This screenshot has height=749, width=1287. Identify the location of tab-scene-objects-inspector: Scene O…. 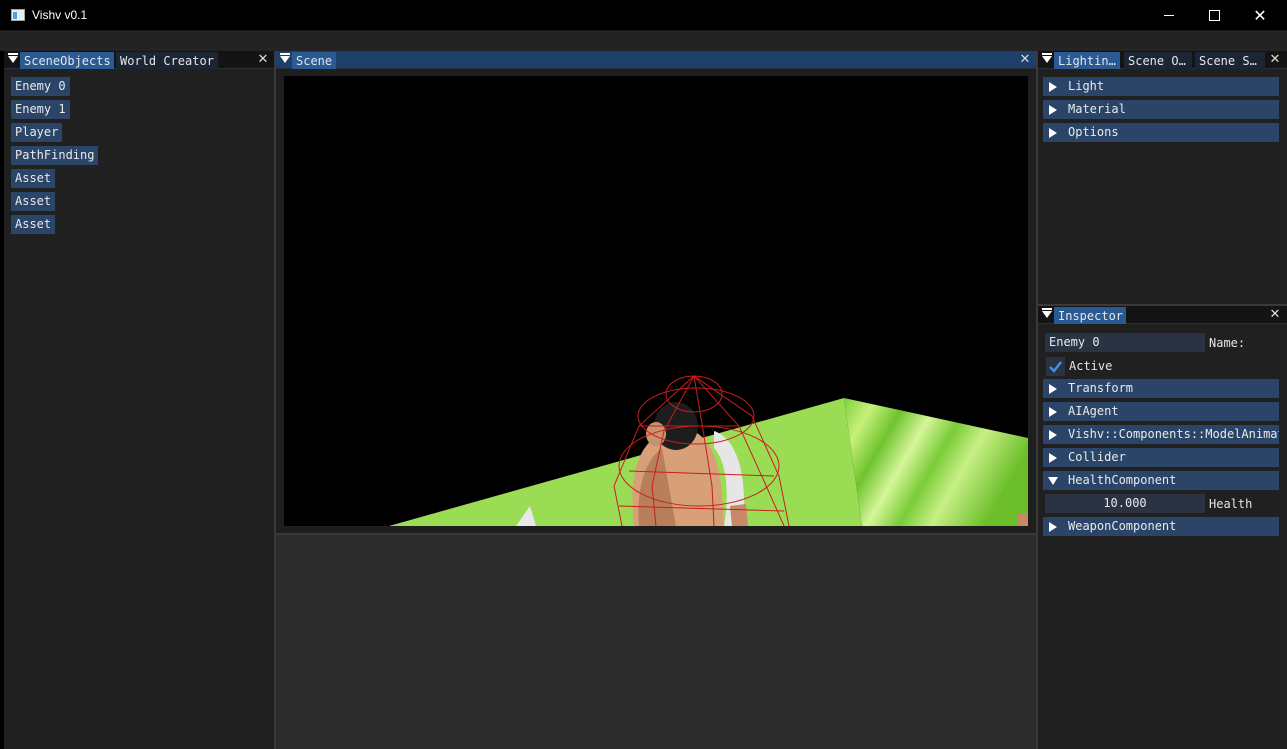
(1158, 60).